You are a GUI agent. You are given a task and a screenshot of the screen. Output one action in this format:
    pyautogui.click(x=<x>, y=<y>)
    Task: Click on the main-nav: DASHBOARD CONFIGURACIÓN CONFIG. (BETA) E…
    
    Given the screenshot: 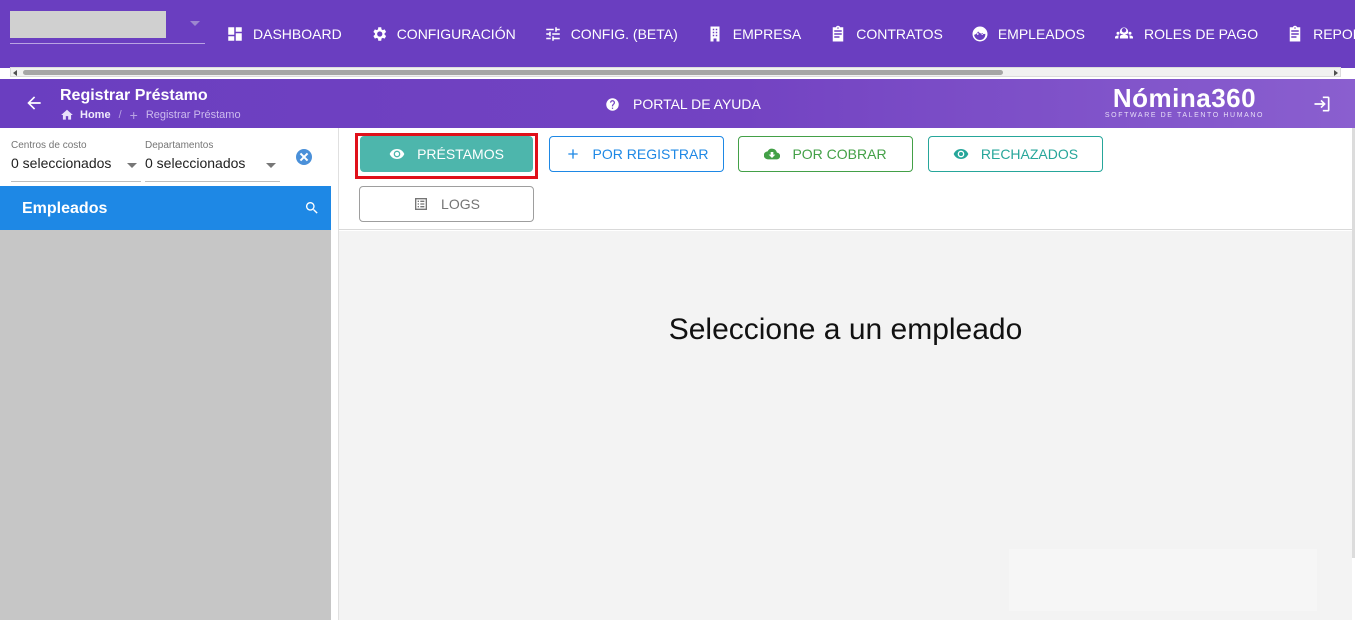 What is the action you would take?
    pyautogui.click(x=790, y=34)
    